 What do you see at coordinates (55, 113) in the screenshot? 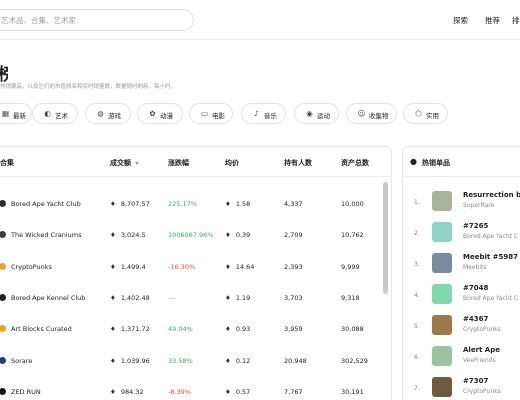
I see `filter-1: ◐ 艺术` at bounding box center [55, 113].